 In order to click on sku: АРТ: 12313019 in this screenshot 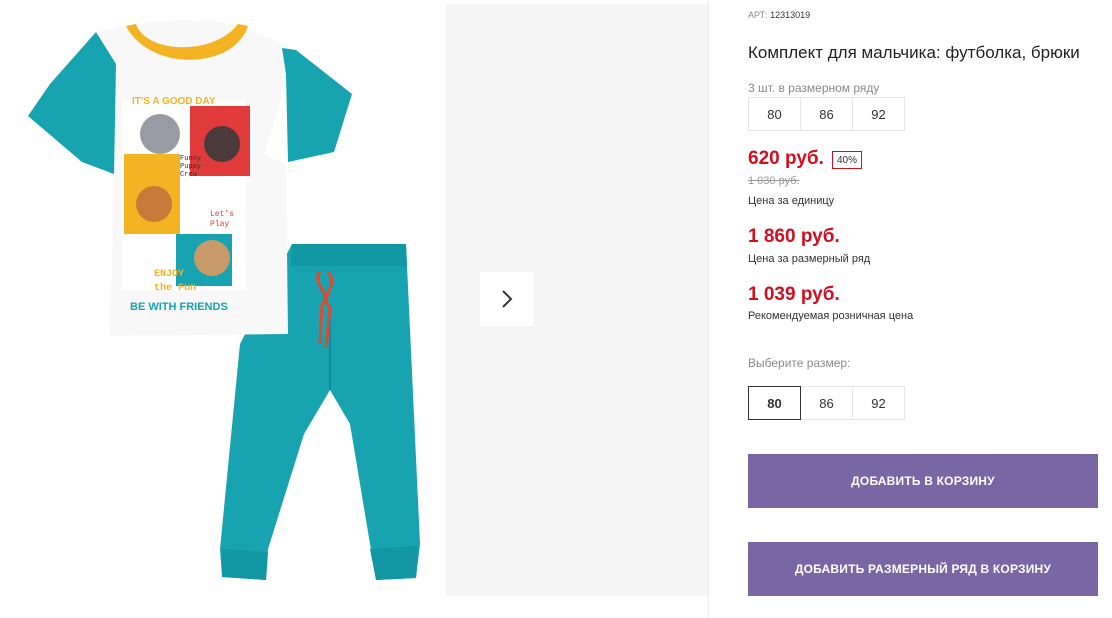, I will do `click(779, 15)`.